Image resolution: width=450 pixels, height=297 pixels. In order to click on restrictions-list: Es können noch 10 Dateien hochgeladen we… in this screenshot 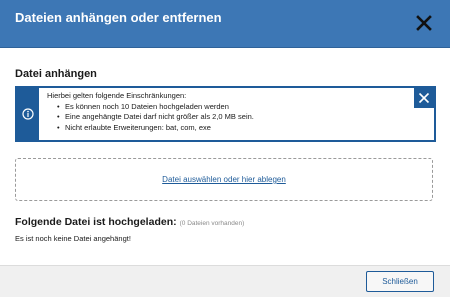, I will do `click(227, 118)`.